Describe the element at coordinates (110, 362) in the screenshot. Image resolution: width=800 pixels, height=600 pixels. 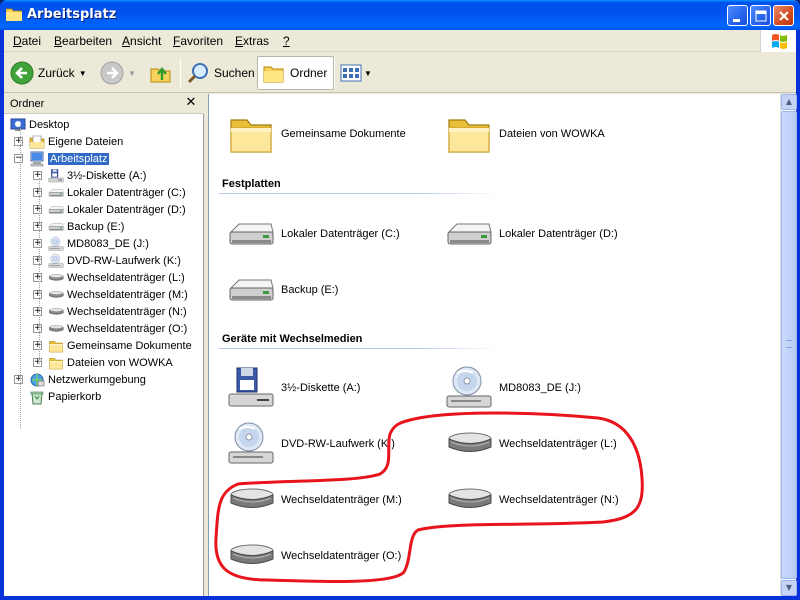
I see `tree-item: Dateien von WOWKA` at that location.